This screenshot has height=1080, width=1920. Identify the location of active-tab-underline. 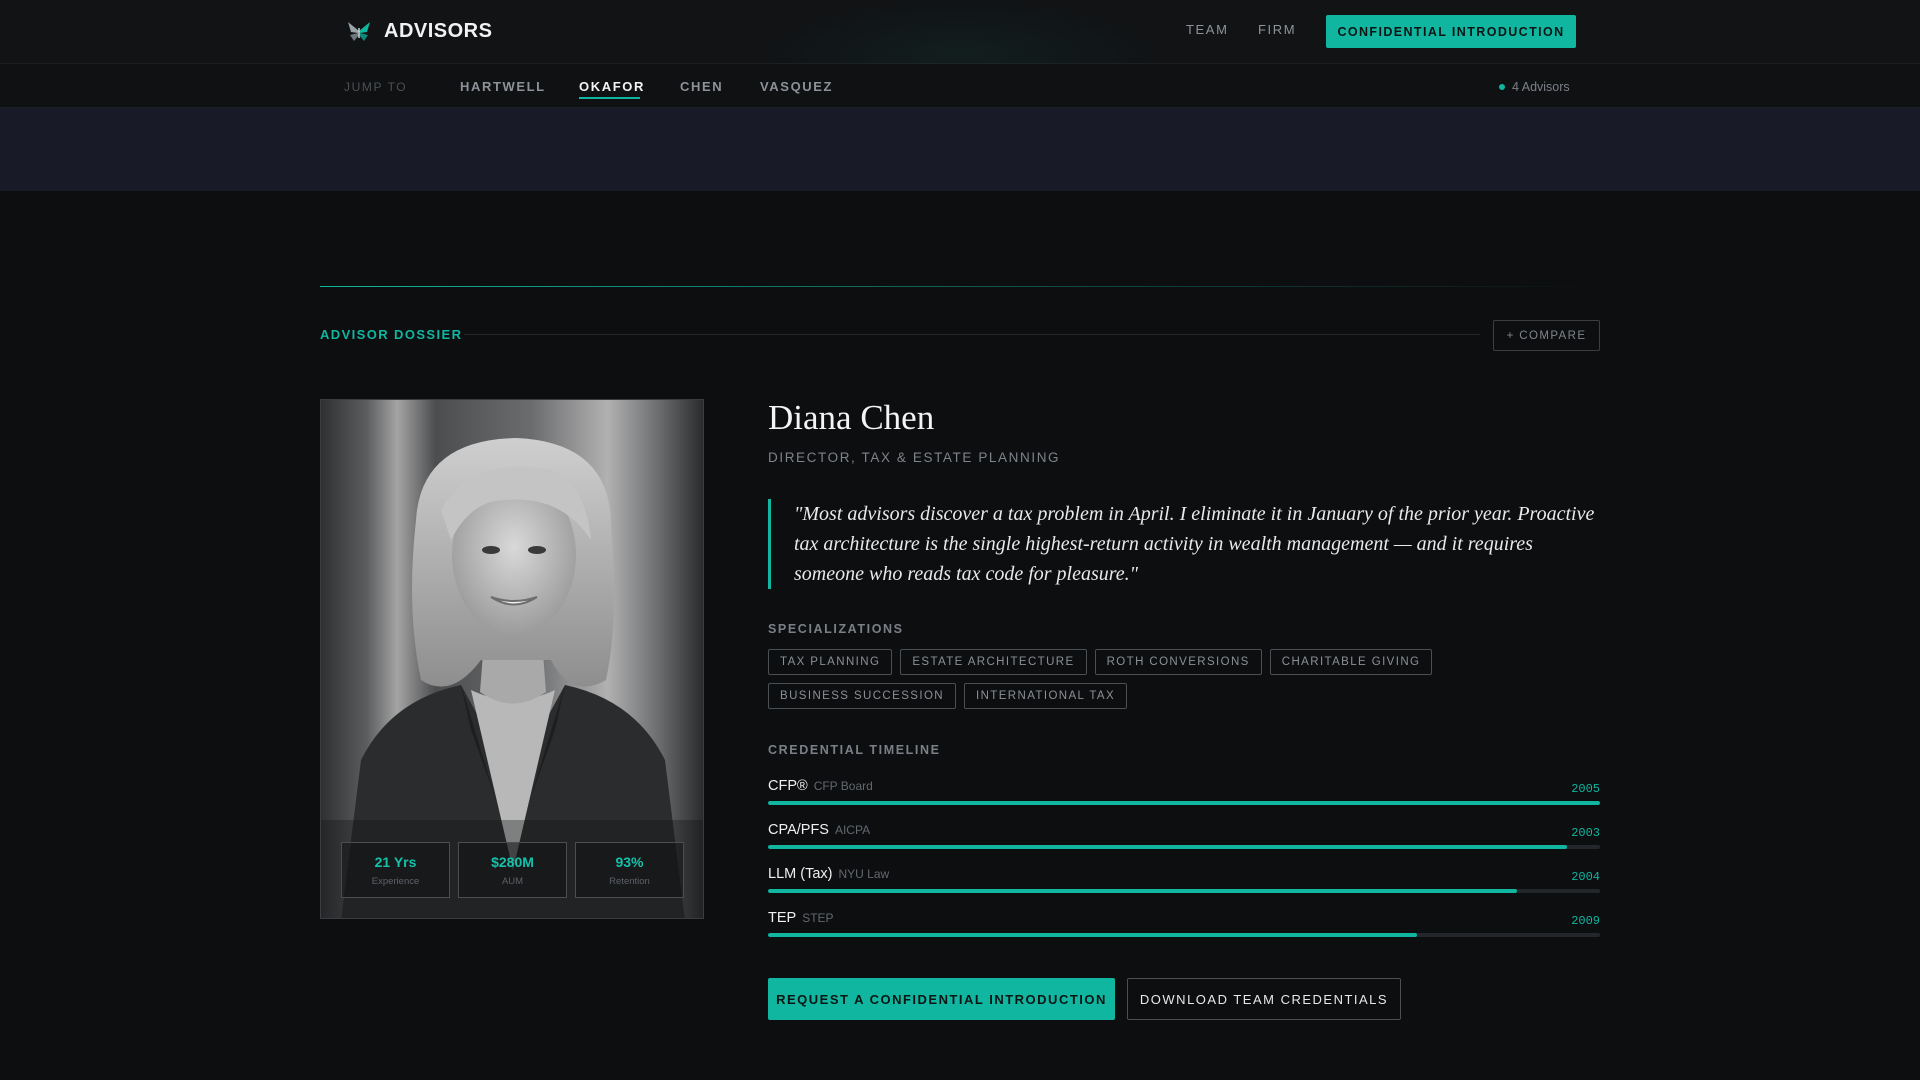
(609, 98).